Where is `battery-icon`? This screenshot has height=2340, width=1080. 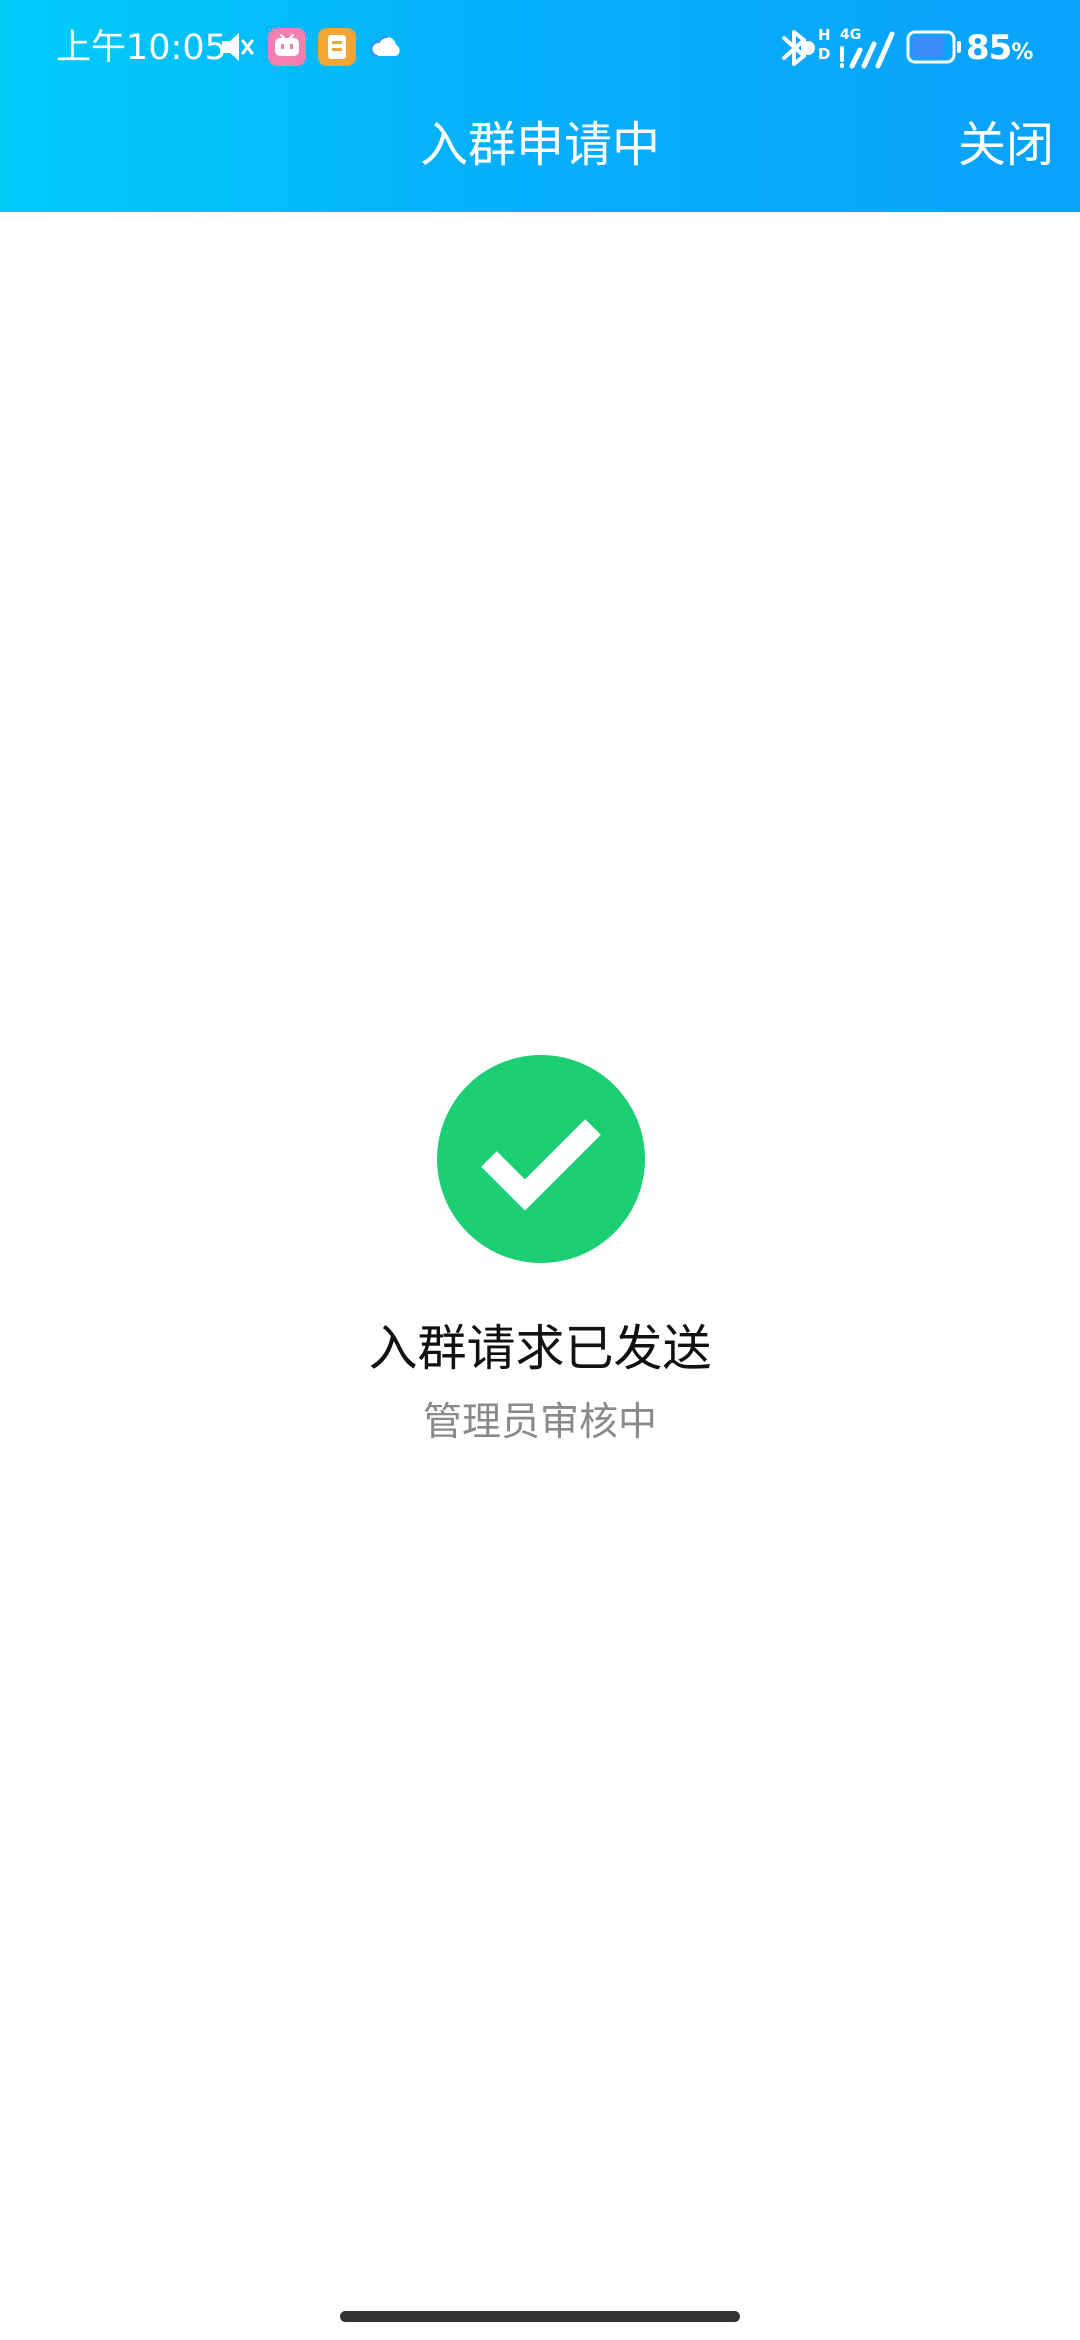
battery-icon is located at coordinates (933, 47).